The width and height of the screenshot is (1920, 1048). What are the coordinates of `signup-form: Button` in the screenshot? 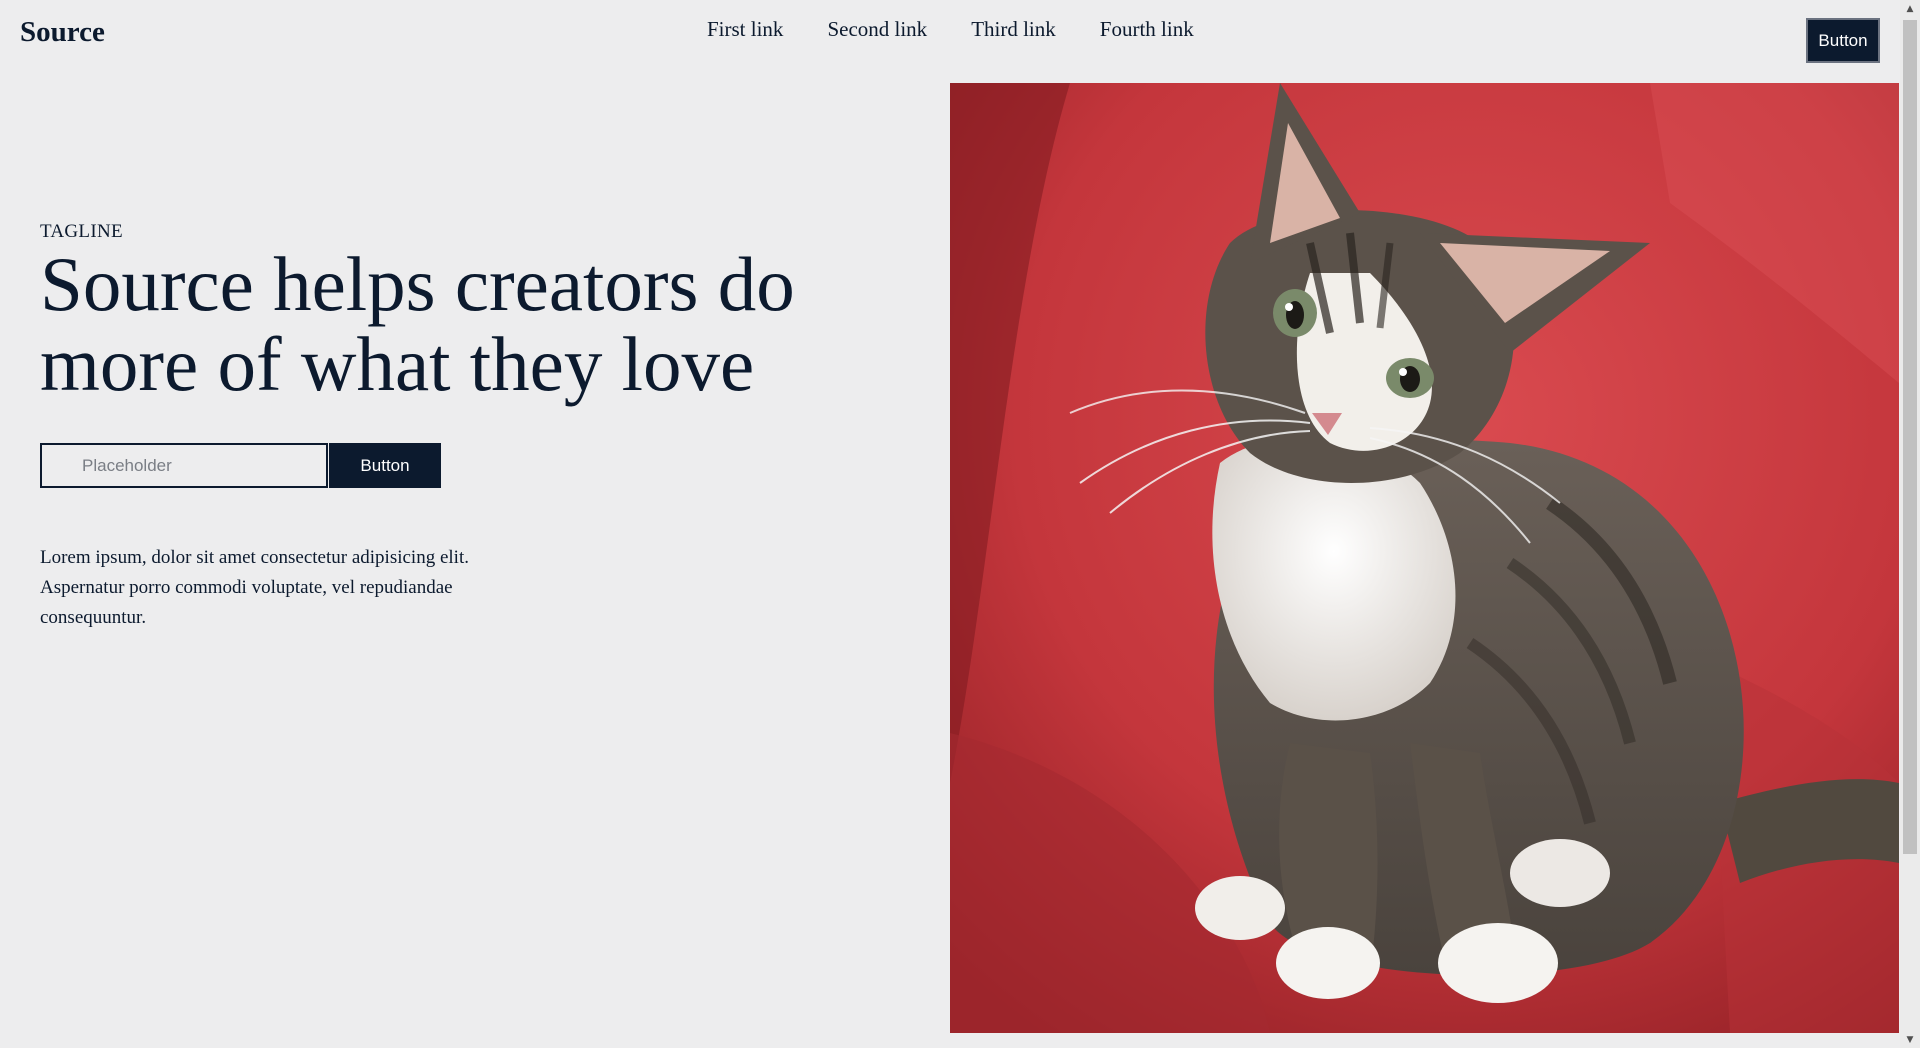 It's located at (240, 465).